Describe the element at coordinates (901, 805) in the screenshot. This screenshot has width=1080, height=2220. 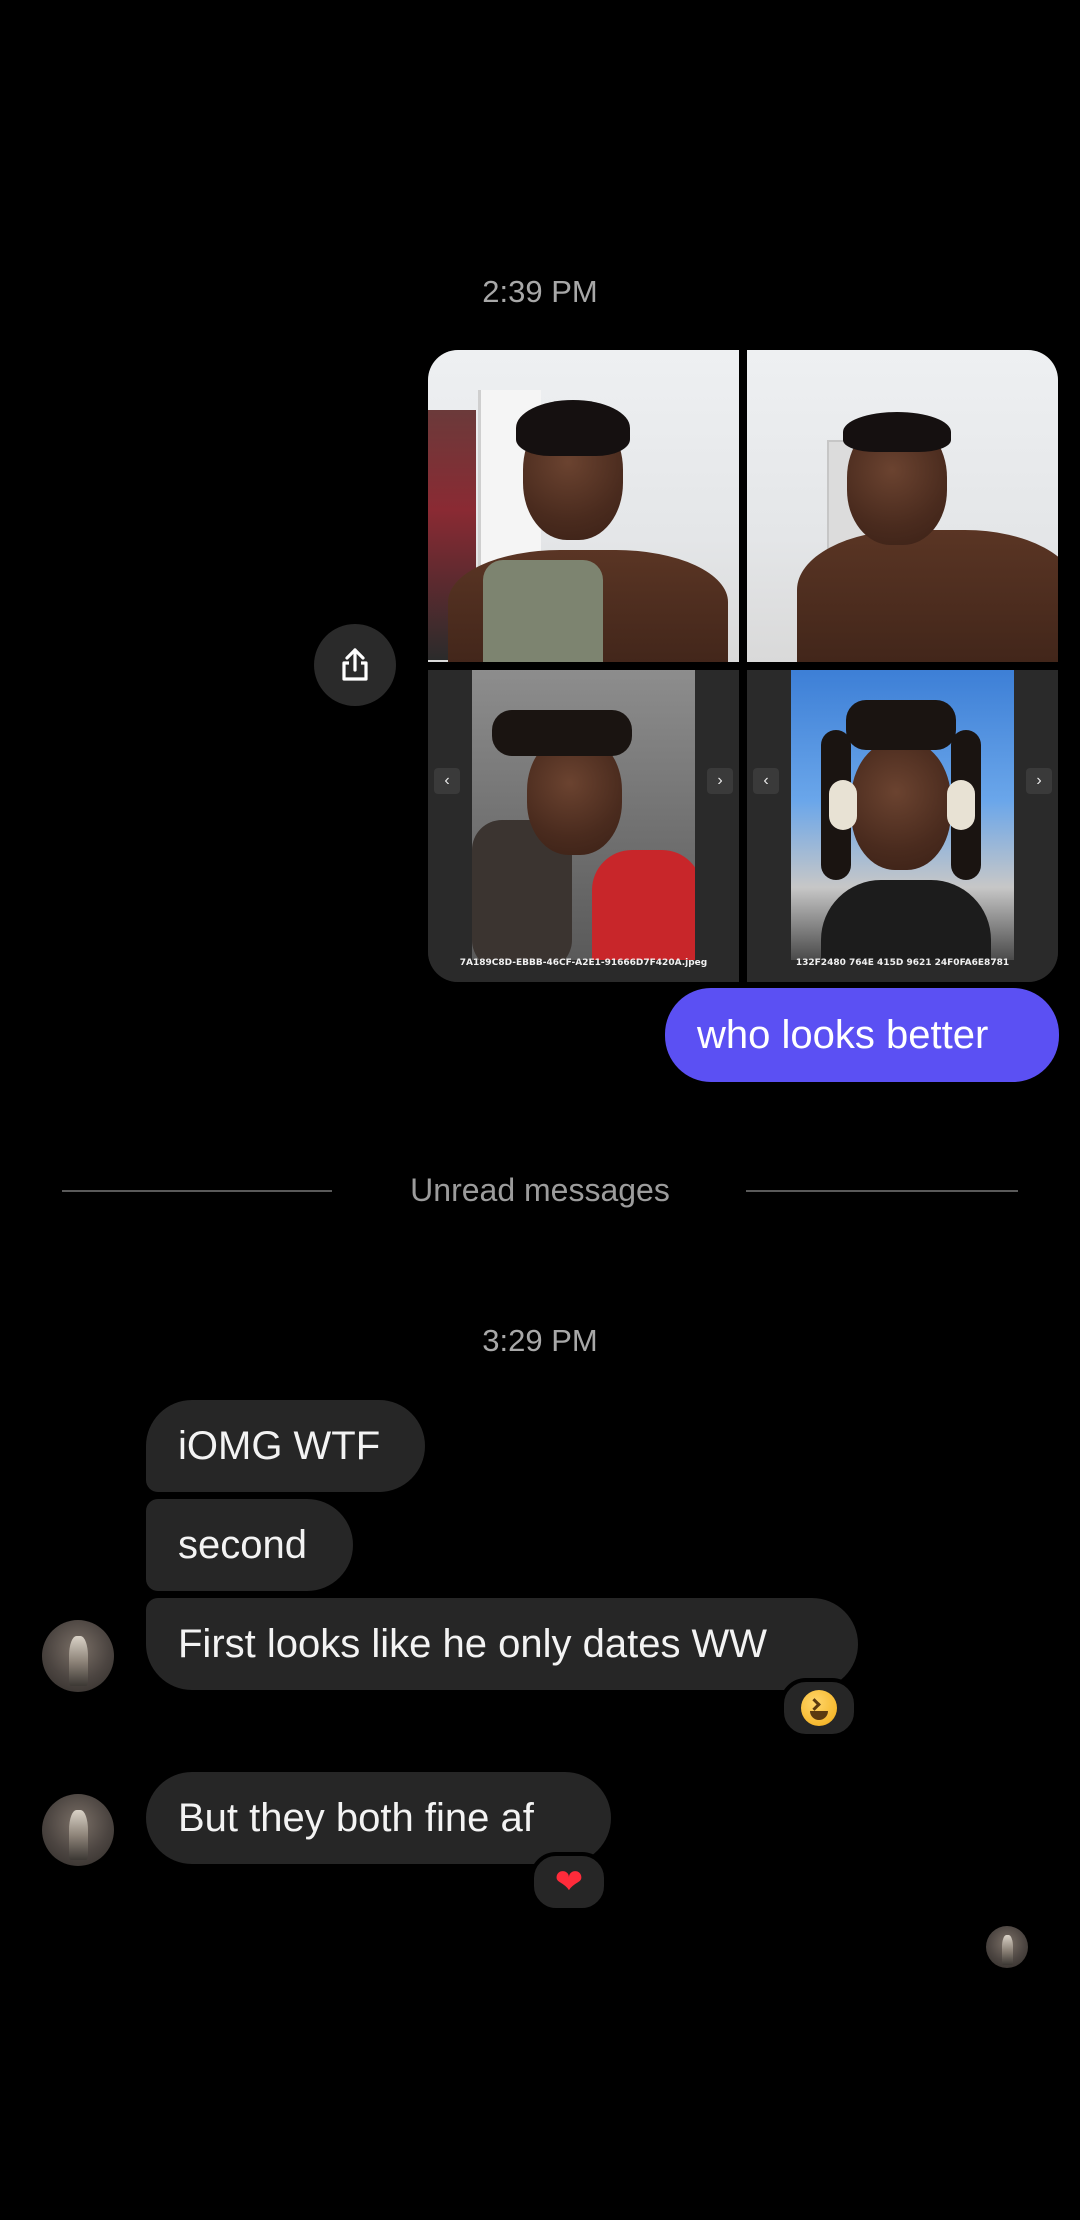
I see `photo-face` at that location.